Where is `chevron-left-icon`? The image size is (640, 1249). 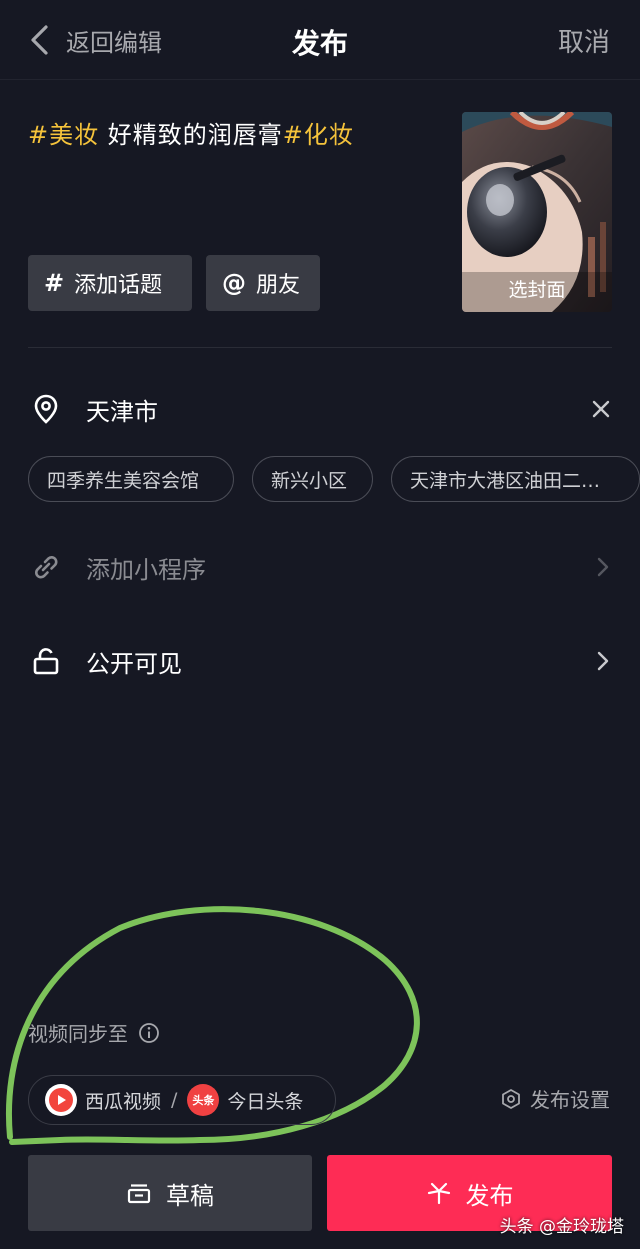
chevron-left-icon is located at coordinates (39, 40).